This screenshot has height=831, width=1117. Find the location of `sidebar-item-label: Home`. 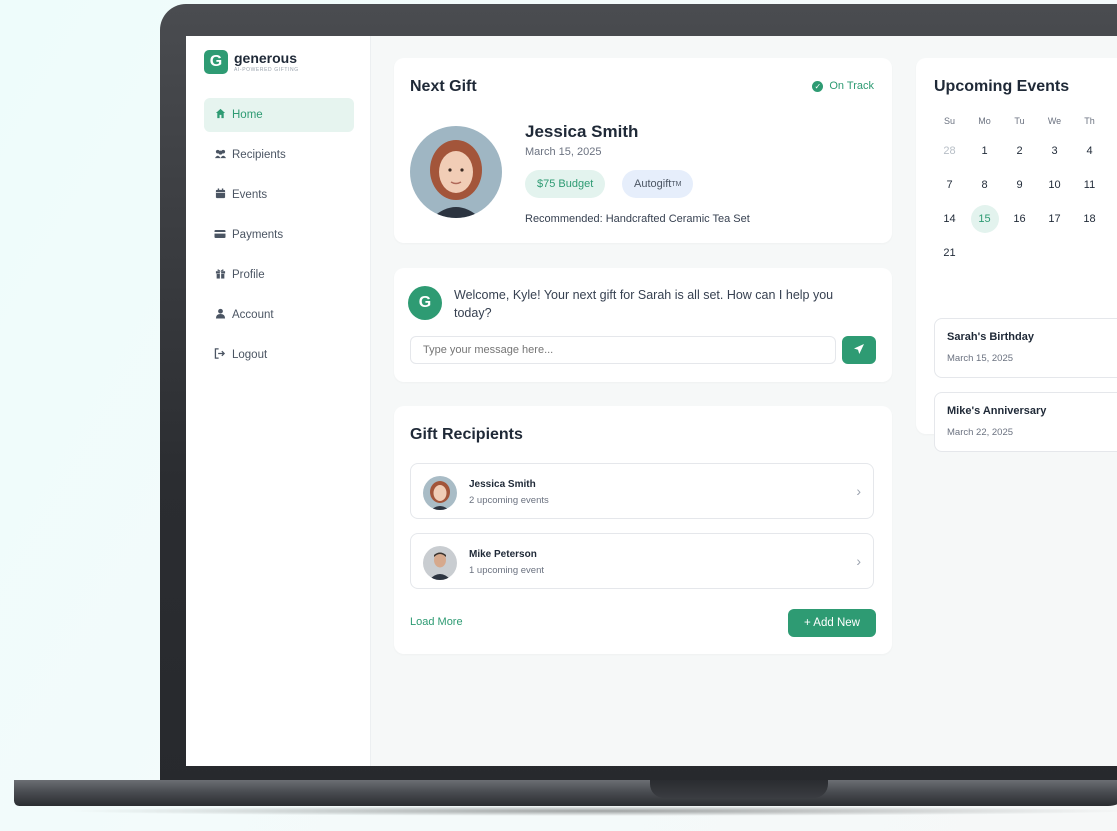

sidebar-item-label: Home is located at coordinates (247, 115).